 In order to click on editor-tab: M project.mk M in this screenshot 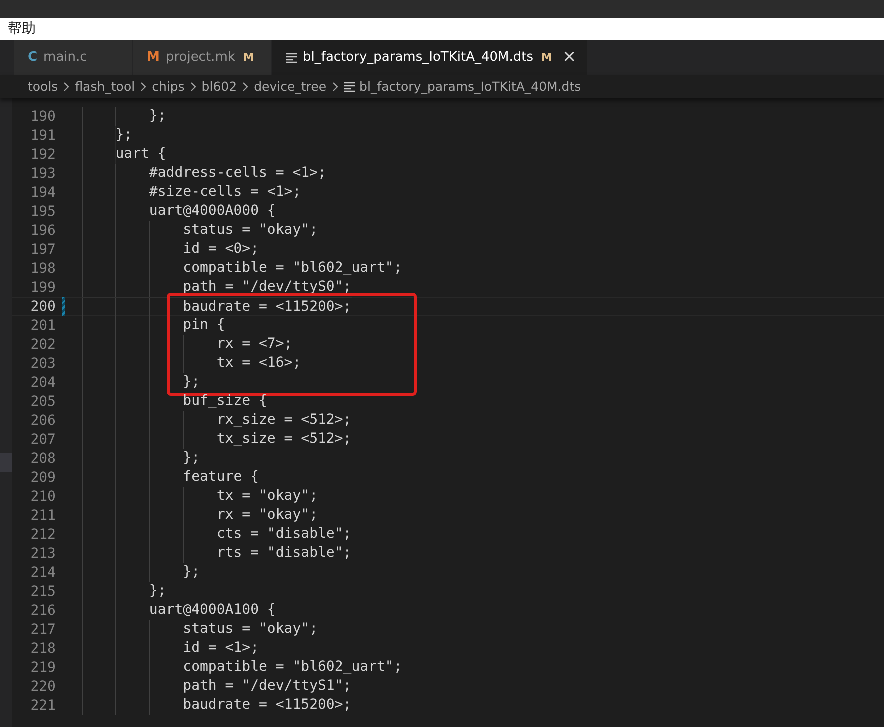, I will do `click(202, 57)`.